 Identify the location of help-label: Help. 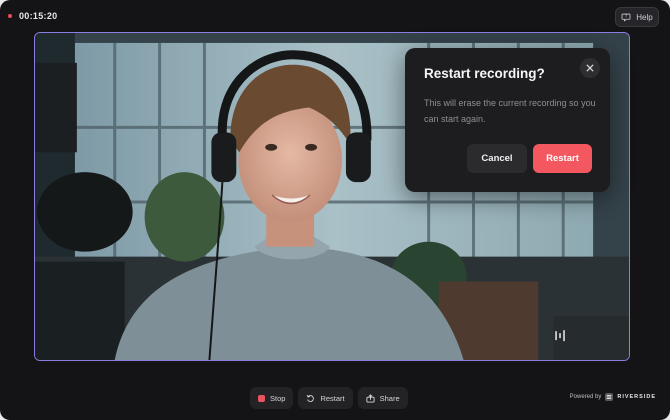
(644, 17).